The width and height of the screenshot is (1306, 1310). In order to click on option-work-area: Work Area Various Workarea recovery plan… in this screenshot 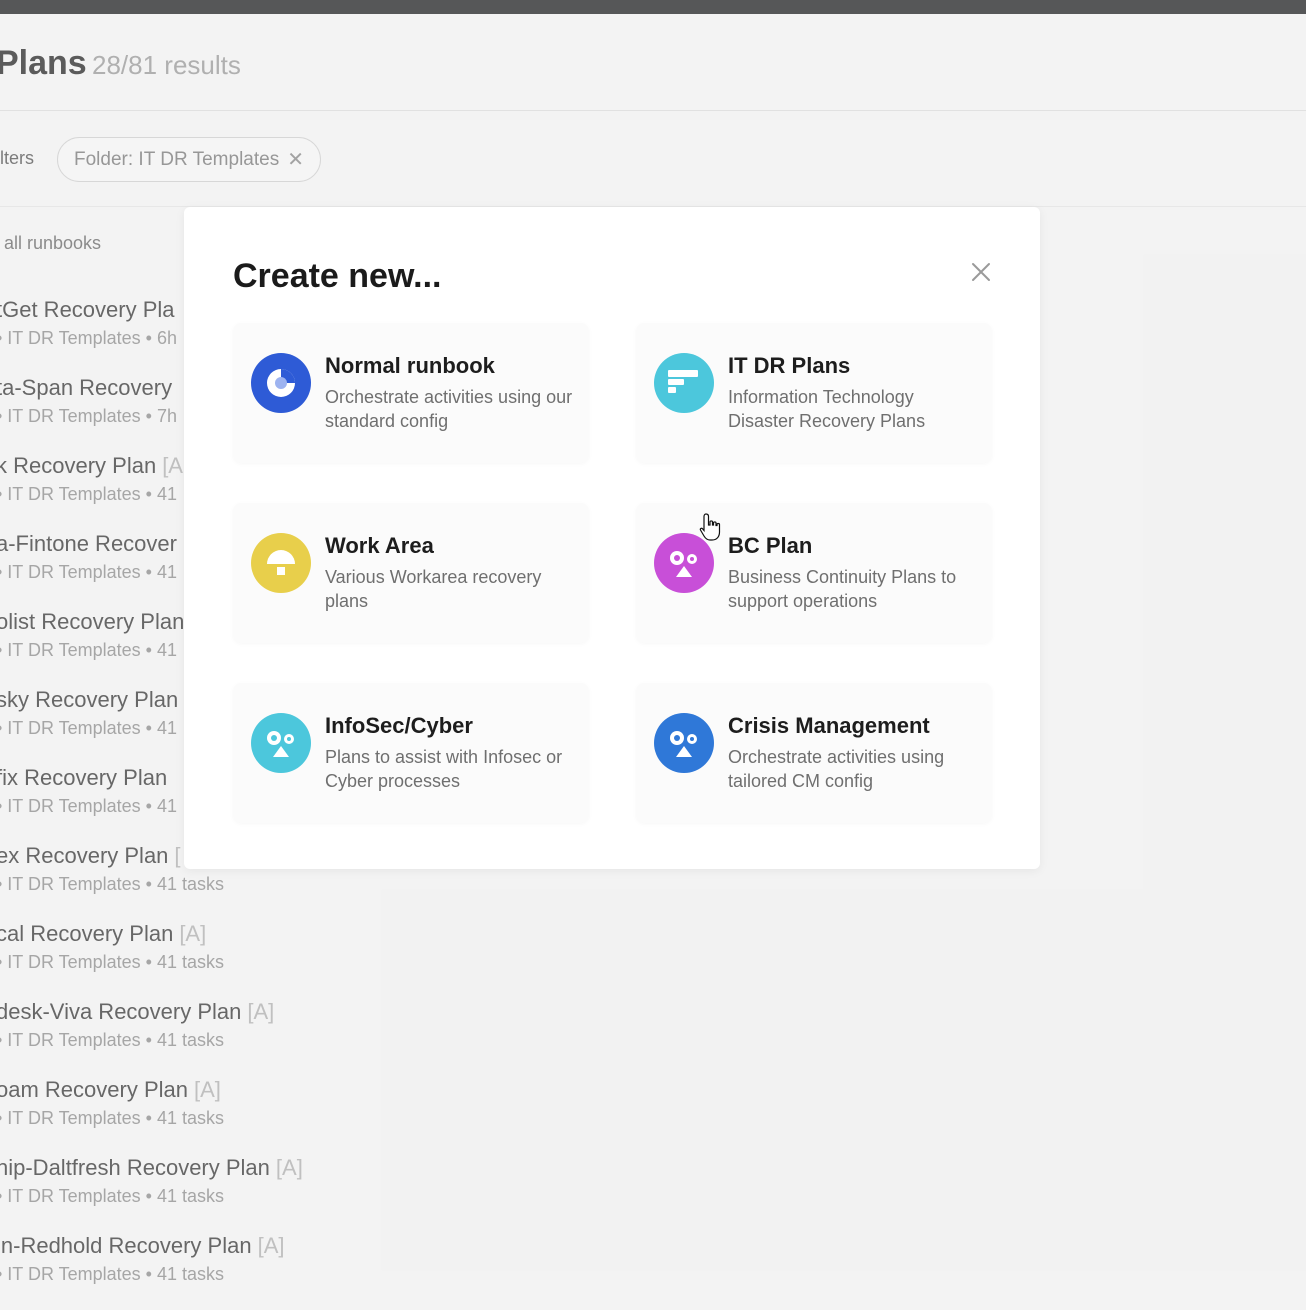, I will do `click(411, 573)`.